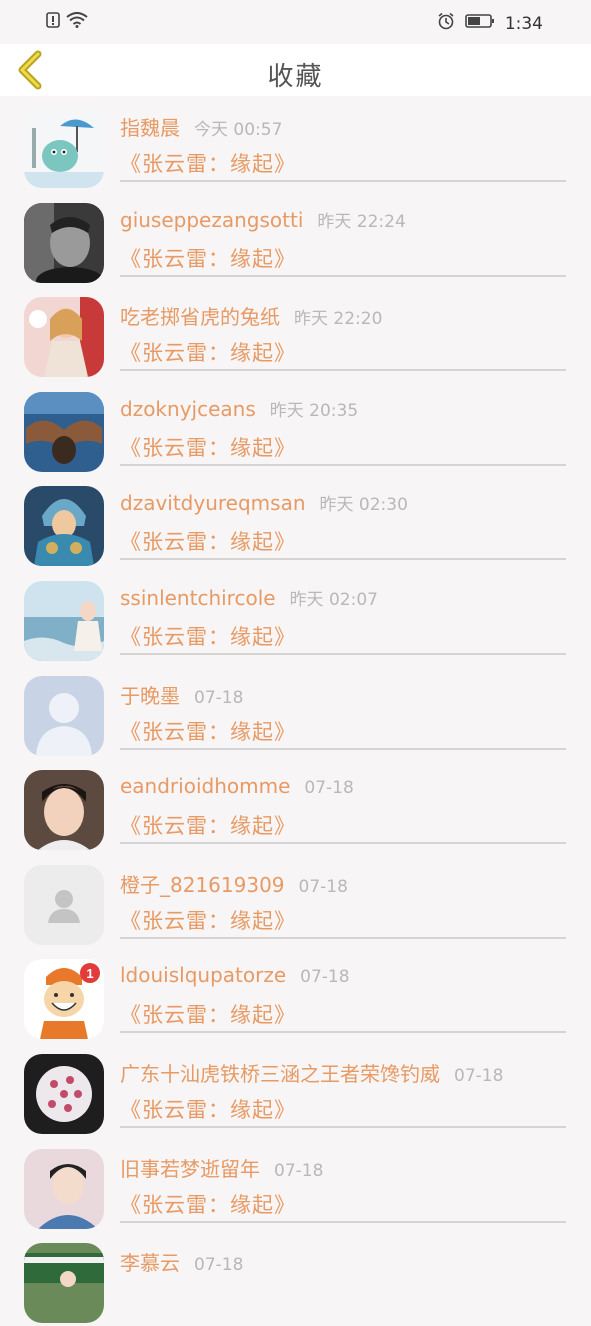 The image size is (591, 1326). I want to click on list-item: dzavitdyureqmsan 昨天 02:30 《张云雷：缘起》, so click(295, 521).